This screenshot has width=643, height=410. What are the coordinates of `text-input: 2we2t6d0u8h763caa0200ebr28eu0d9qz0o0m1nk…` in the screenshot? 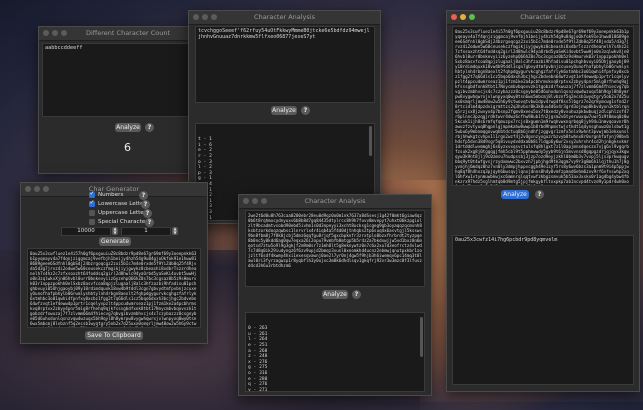 It's located at (335, 248).